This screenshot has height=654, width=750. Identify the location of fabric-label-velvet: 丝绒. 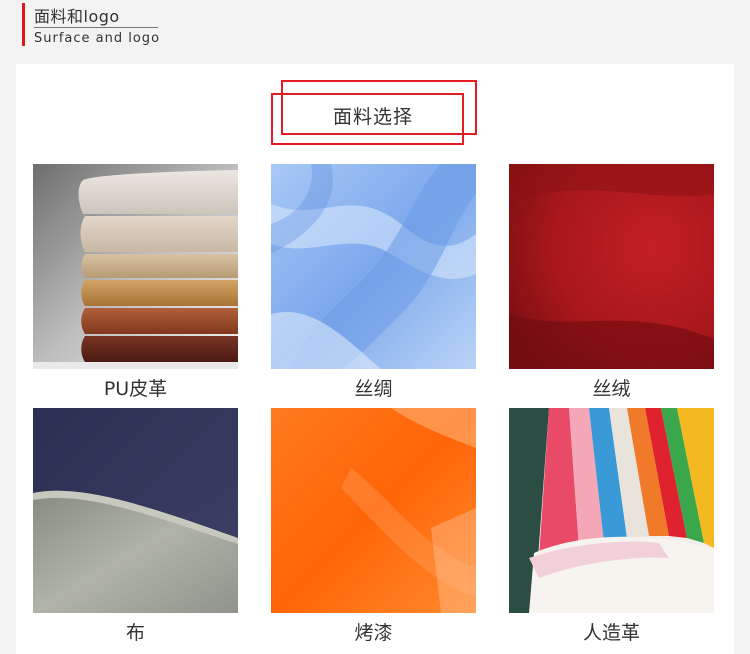
(611, 389).